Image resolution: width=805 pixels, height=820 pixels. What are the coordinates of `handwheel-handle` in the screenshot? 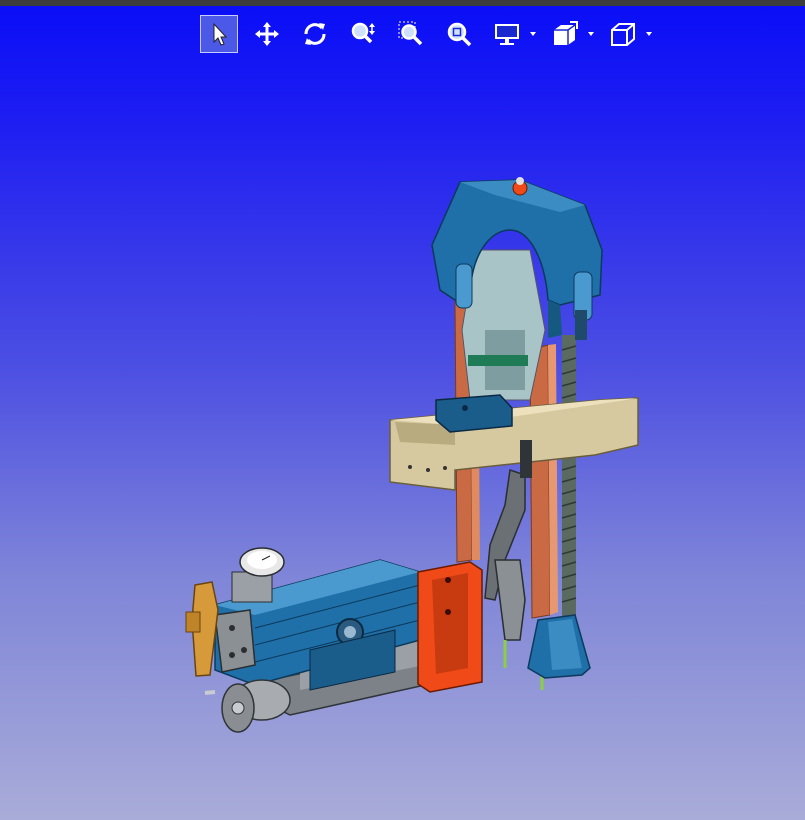 It's located at (210, 692).